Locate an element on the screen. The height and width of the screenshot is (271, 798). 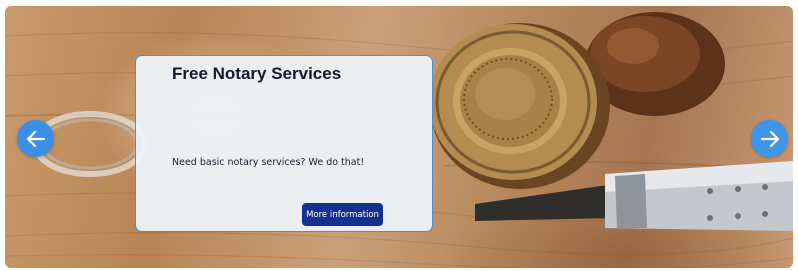
slide-title: Free Notary Services is located at coordinates (257, 73).